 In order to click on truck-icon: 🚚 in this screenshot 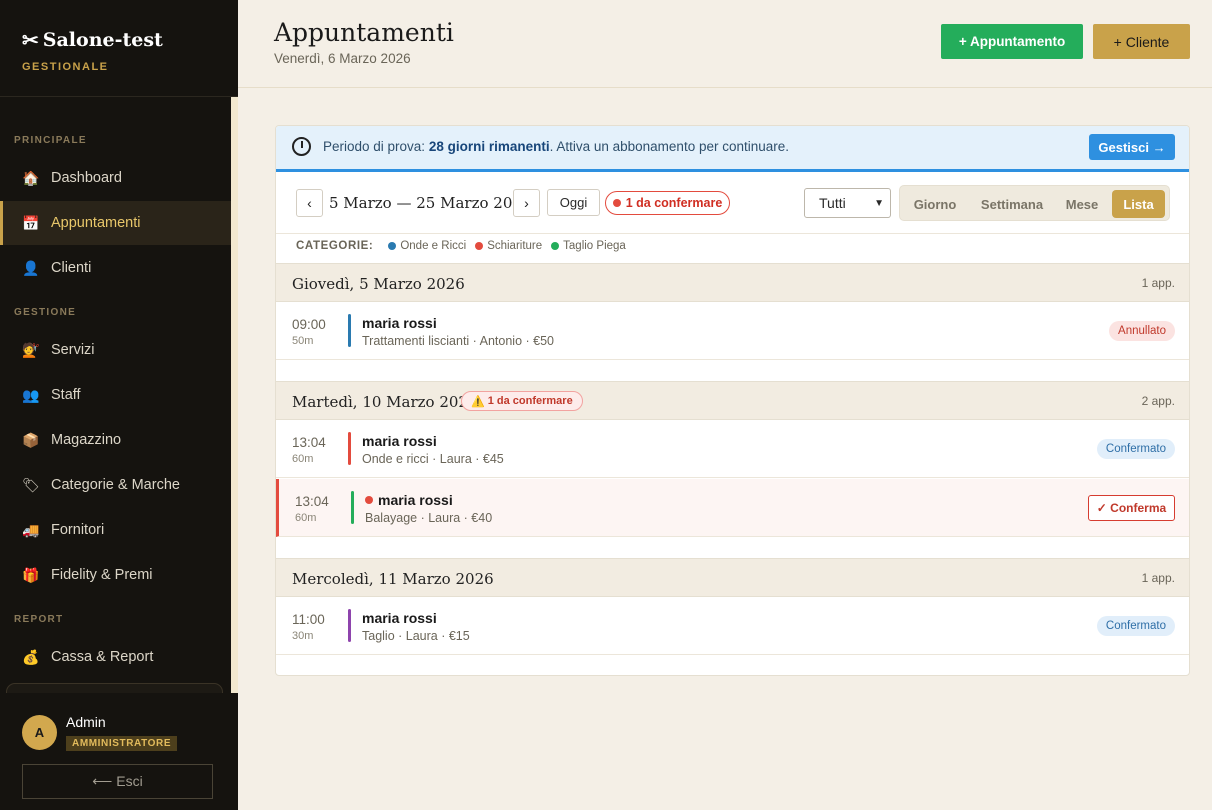, I will do `click(31, 529)`.